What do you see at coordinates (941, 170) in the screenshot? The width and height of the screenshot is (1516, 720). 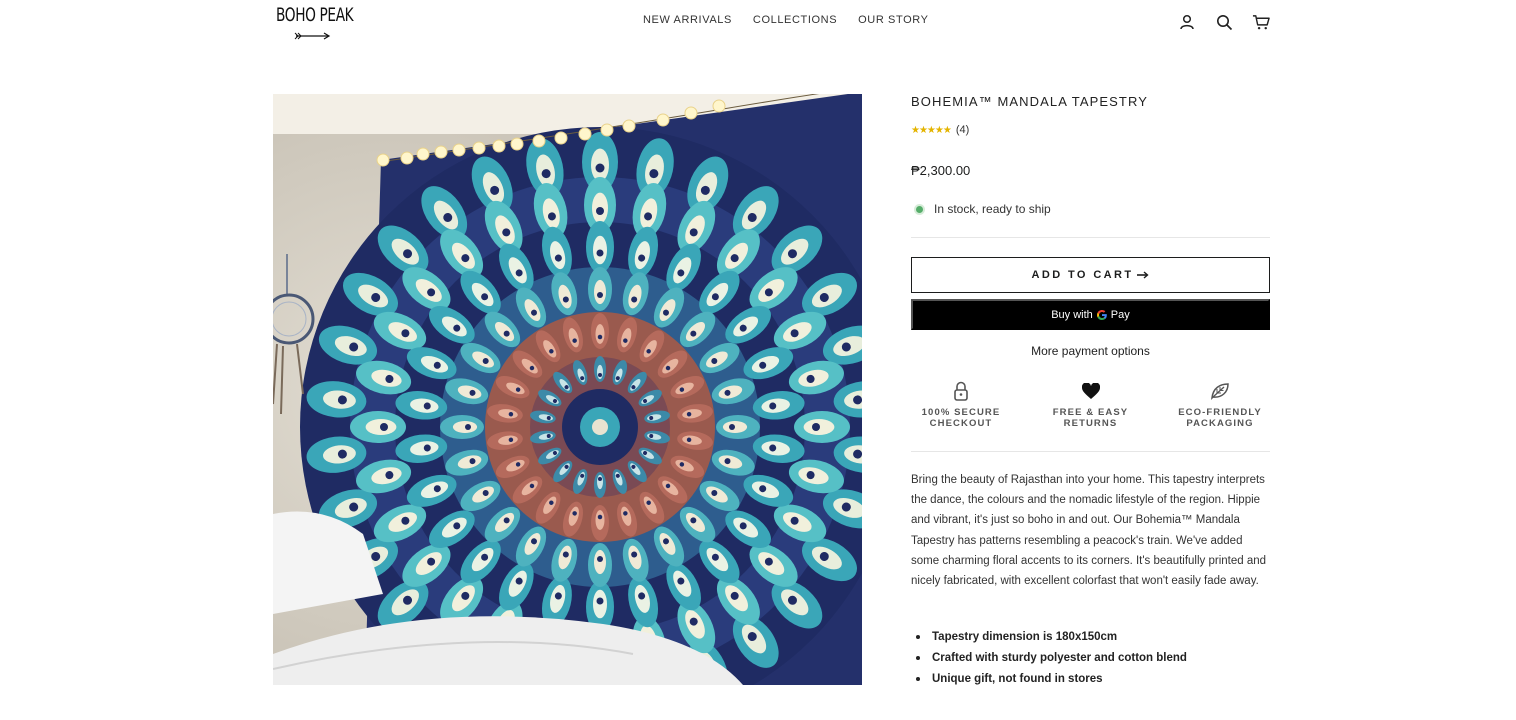 I see `product-price: ₱2,300.00` at bounding box center [941, 170].